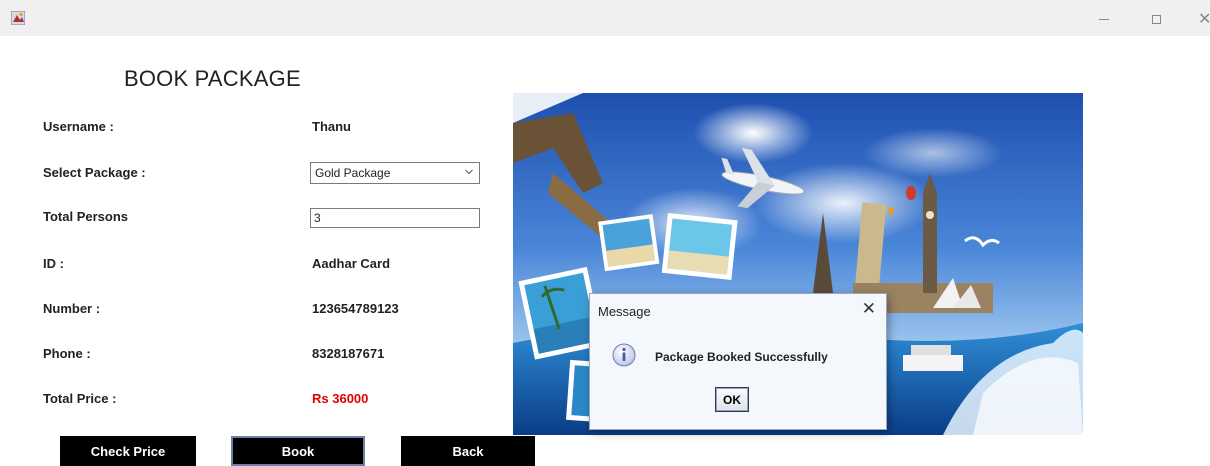 The image size is (1210, 466). What do you see at coordinates (298, 451) in the screenshot?
I see `book-button: Book` at bounding box center [298, 451].